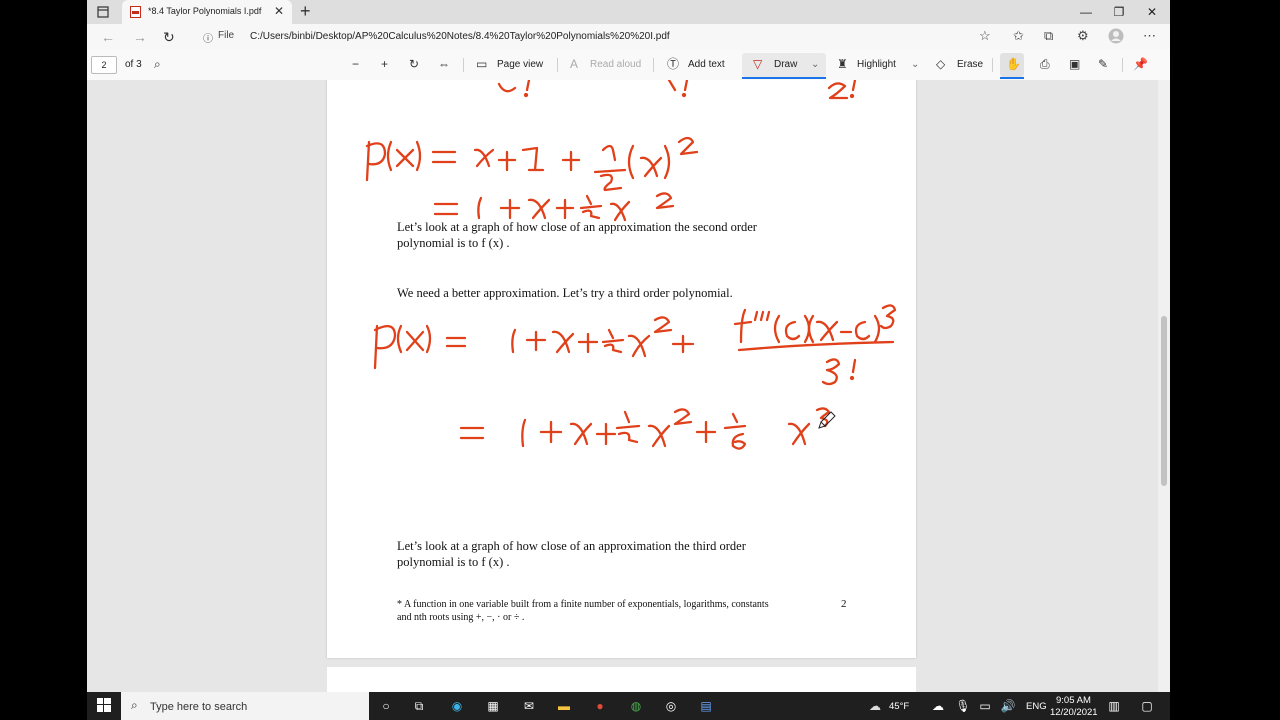 The image size is (1280, 720). I want to click on chrome-icon: ◍, so click(636, 706).